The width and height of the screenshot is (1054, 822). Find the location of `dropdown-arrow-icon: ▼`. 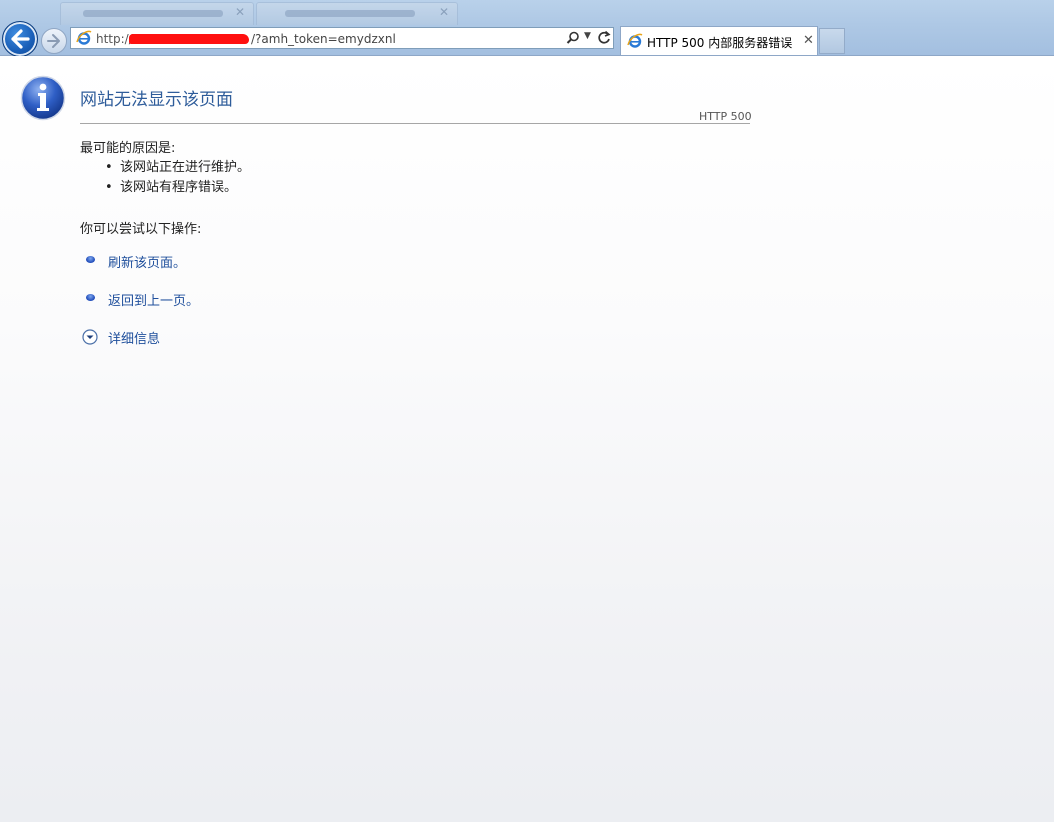

dropdown-arrow-icon: ▼ is located at coordinates (587, 36).